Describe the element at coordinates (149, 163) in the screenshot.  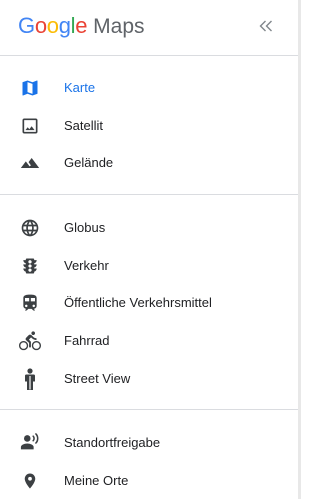
I see `menu-item-gelaende: Gelände` at that location.